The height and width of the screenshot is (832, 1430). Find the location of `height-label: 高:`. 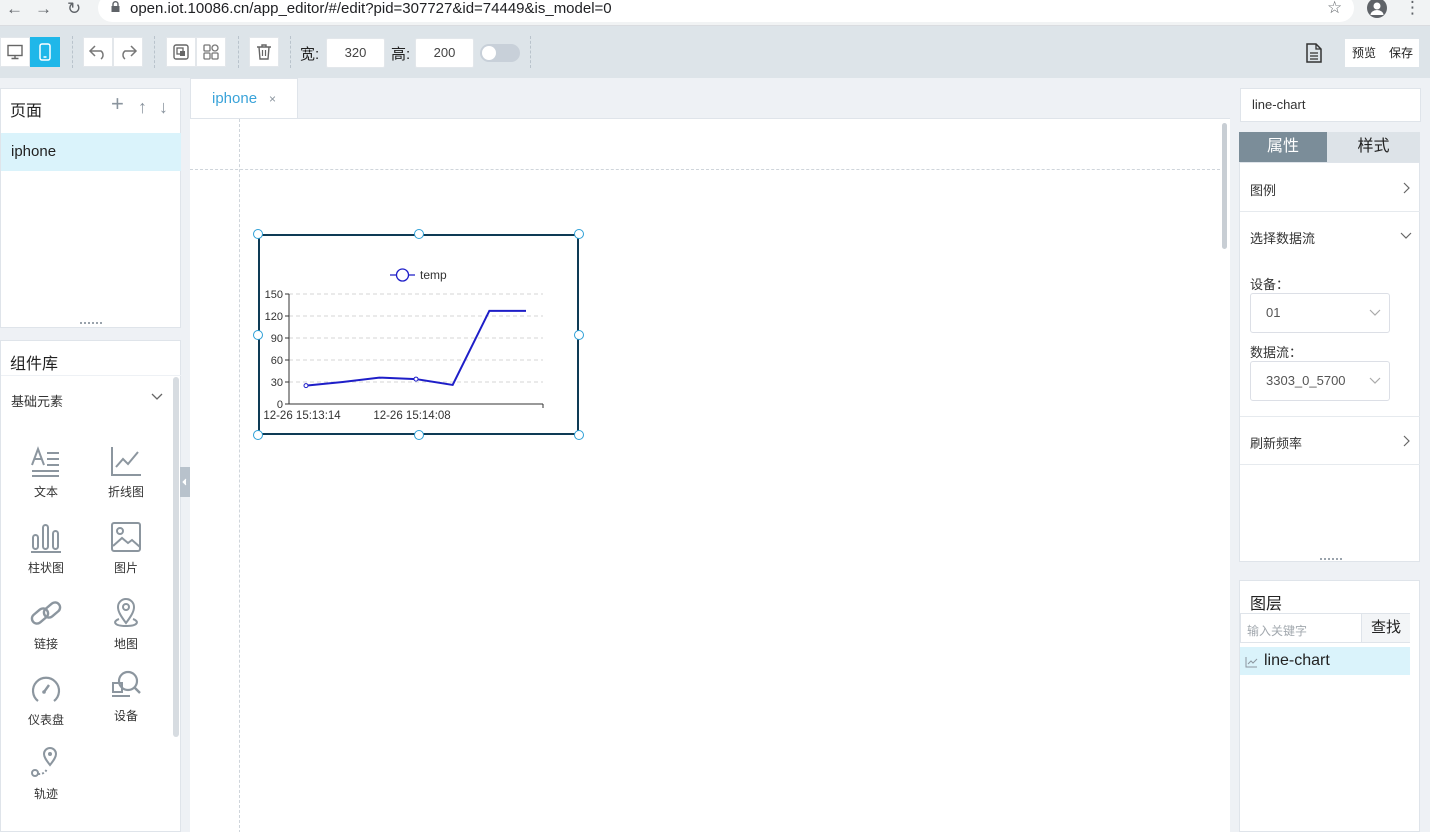

height-label: 高: is located at coordinates (401, 54).